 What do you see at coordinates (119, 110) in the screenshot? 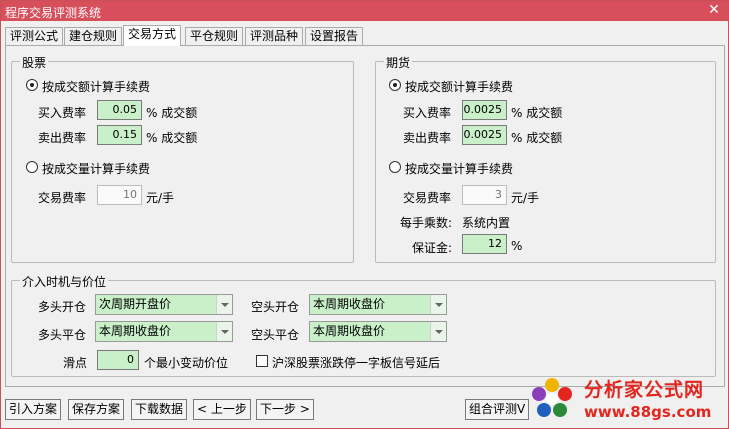
I see `stock-buy-rate-input: 0.05` at bounding box center [119, 110].